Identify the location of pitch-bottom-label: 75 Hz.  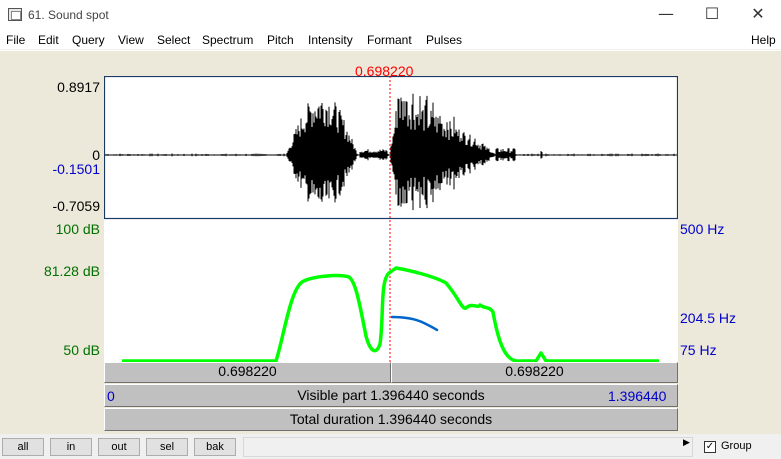
(698, 350).